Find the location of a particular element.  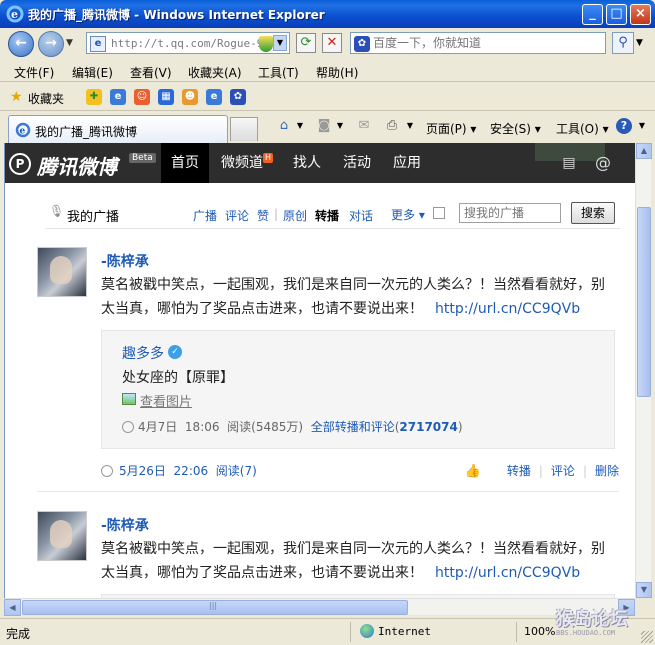

tab-weibo: e 我的广播_腾讯微博 is located at coordinates (118, 129).